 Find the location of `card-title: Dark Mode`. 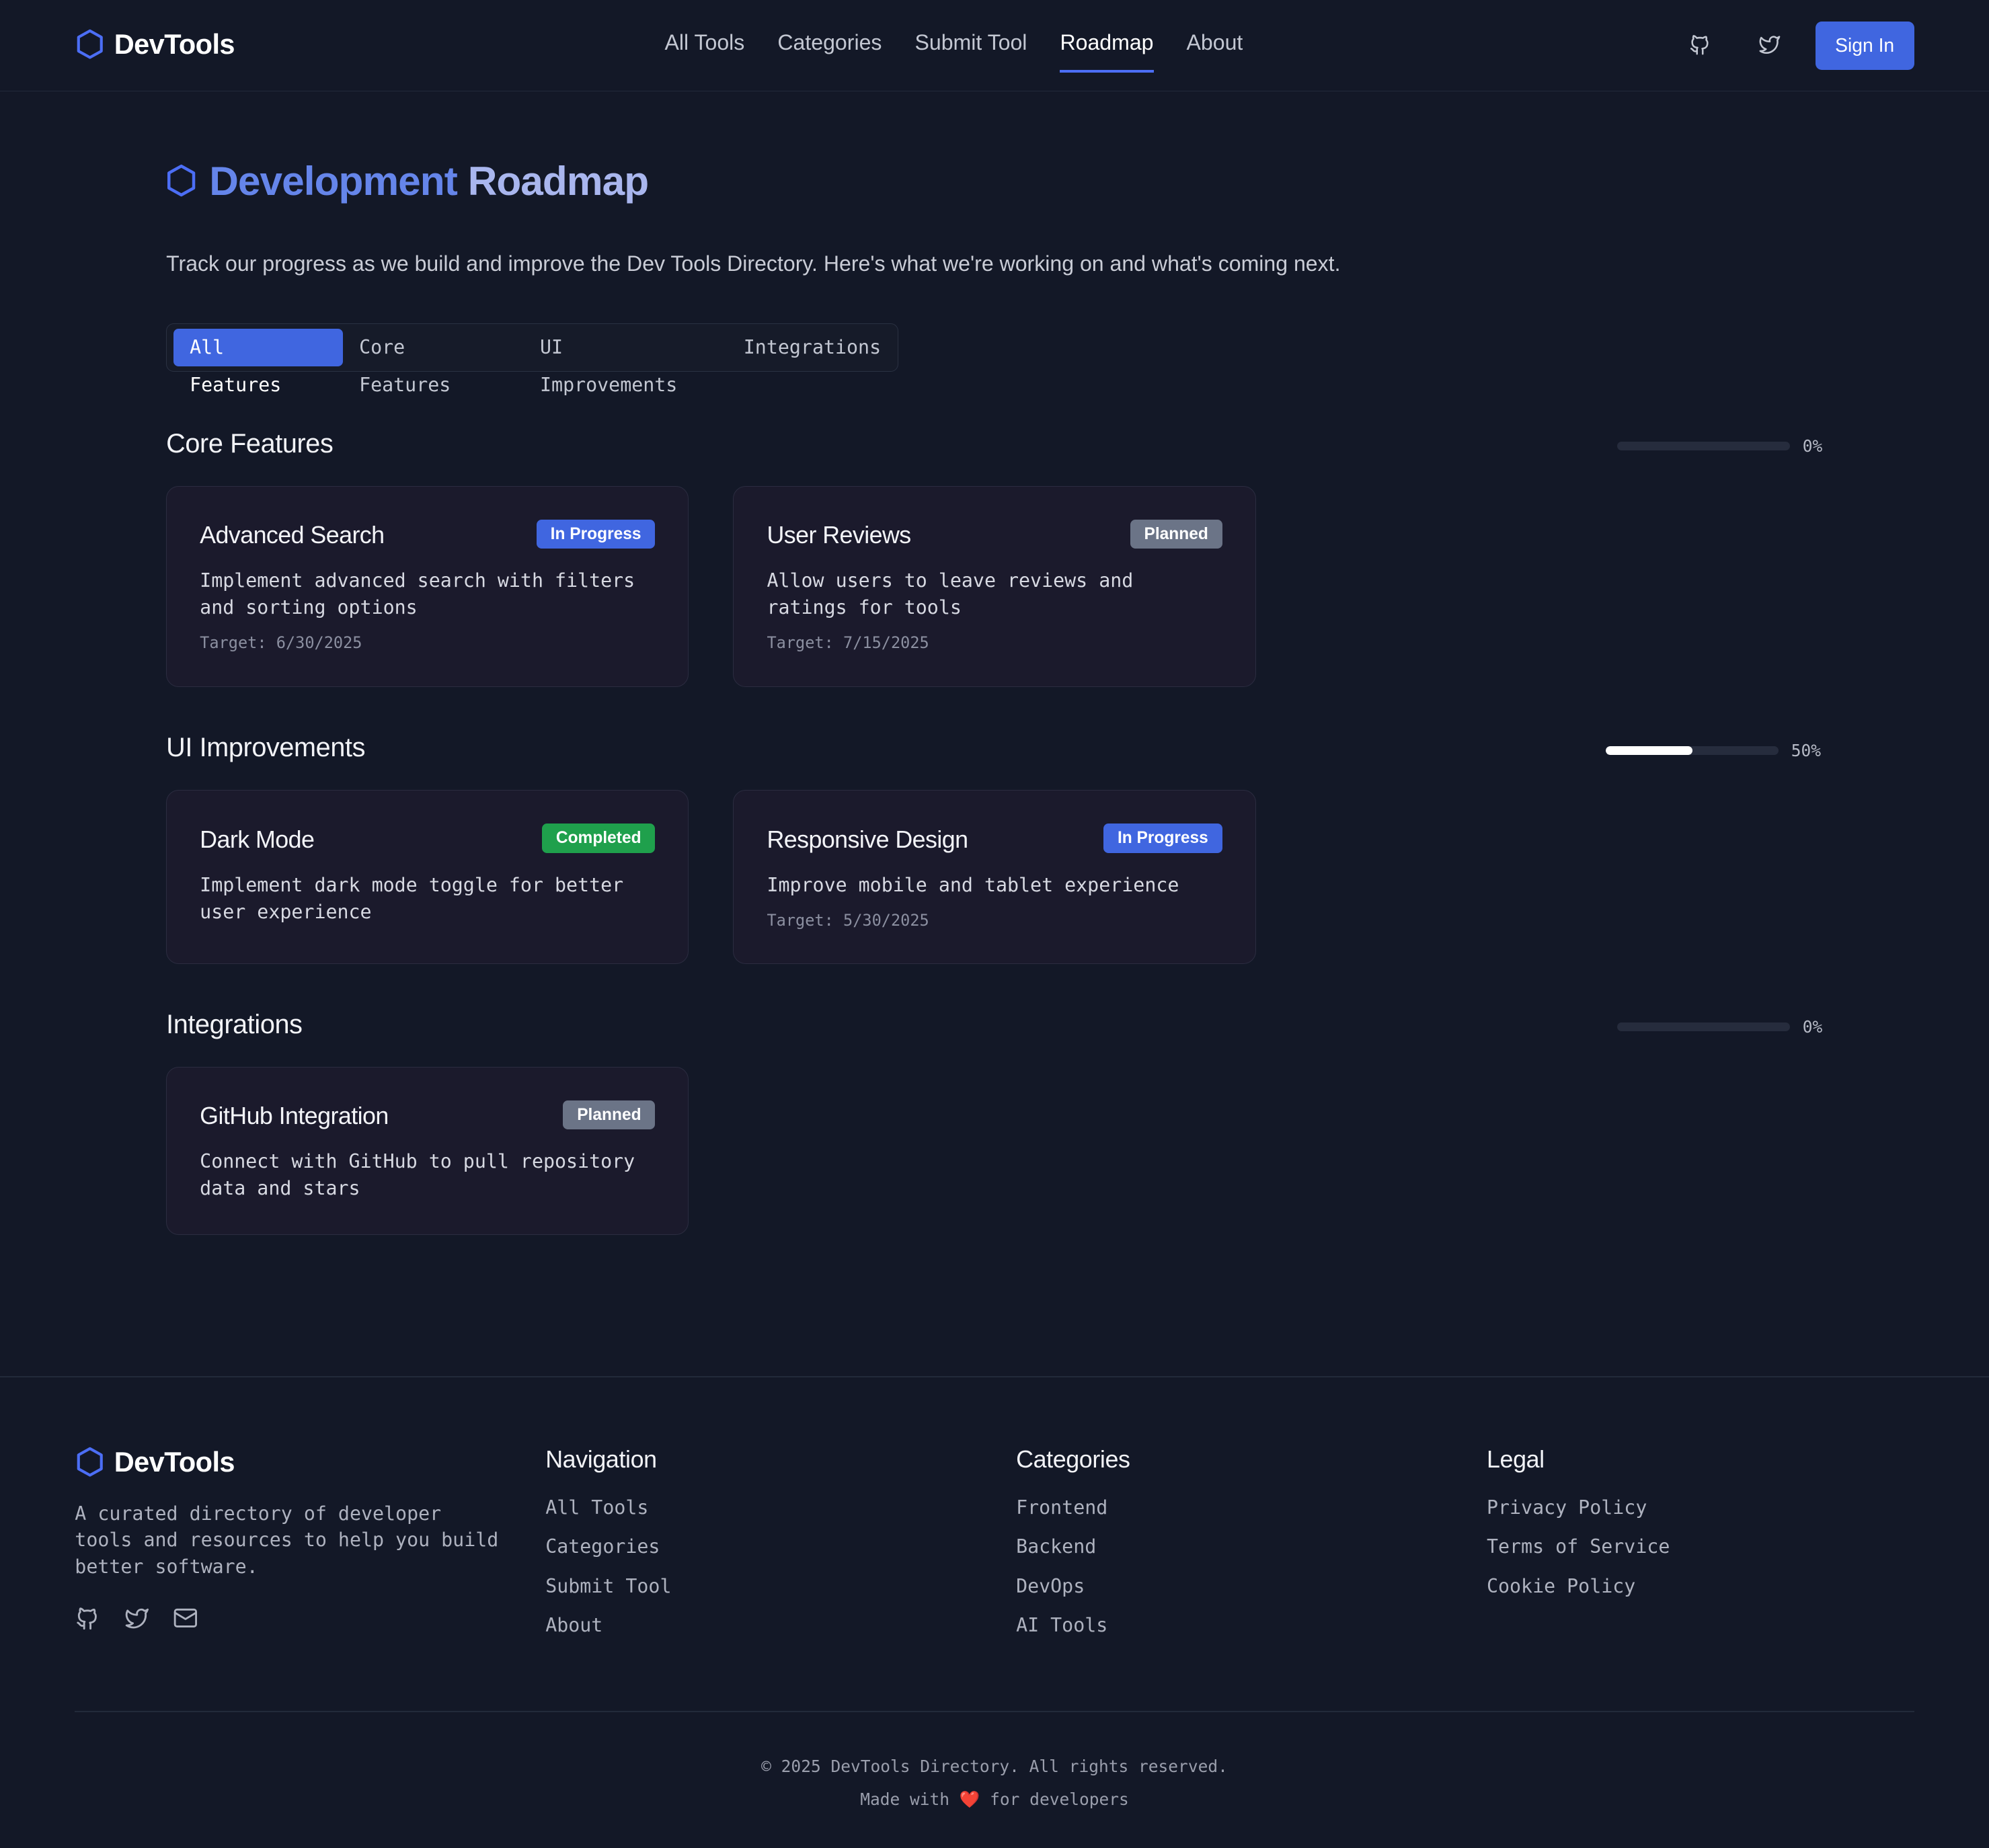

card-title: Dark Mode is located at coordinates (257, 840).